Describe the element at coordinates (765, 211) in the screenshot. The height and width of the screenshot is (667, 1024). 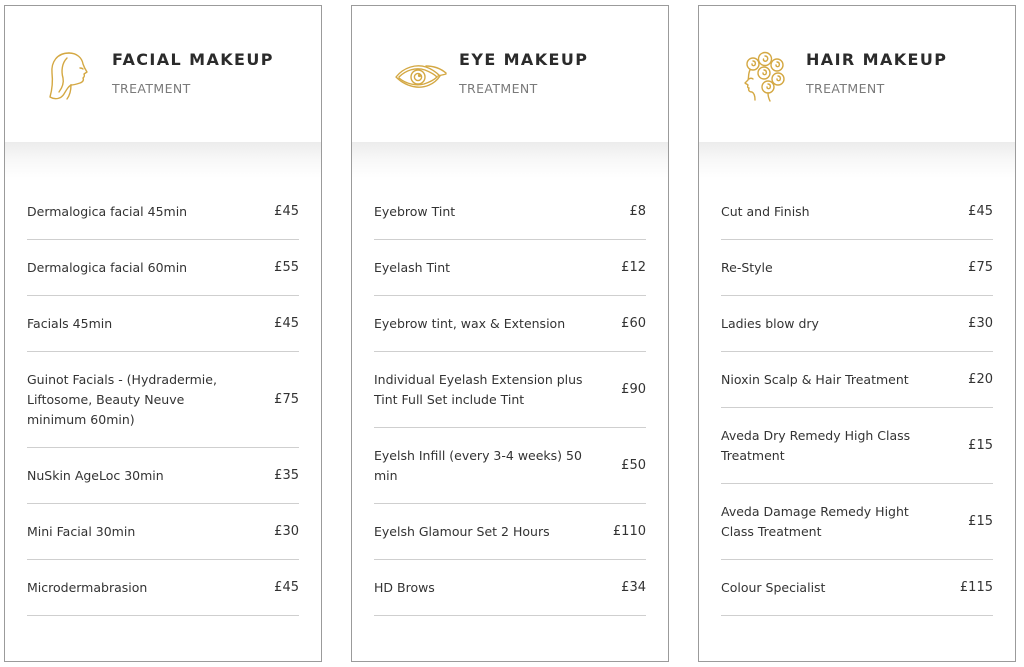
I see `item-name: Cut and Finish` at that location.